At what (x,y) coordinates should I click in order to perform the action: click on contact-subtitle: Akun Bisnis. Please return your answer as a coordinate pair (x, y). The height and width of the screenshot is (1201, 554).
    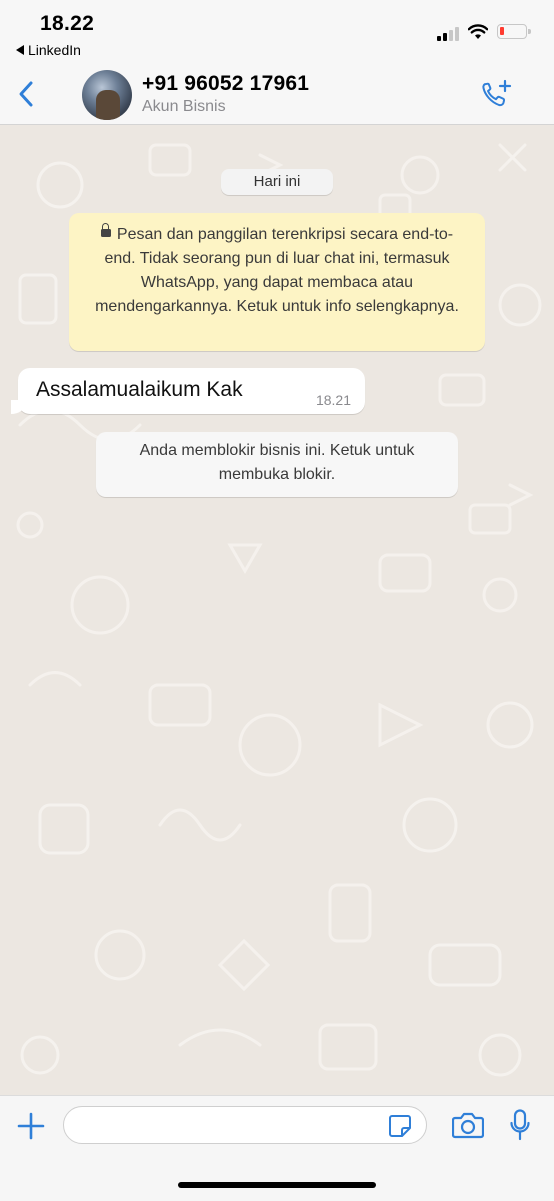
    Looking at the image, I should click on (184, 107).